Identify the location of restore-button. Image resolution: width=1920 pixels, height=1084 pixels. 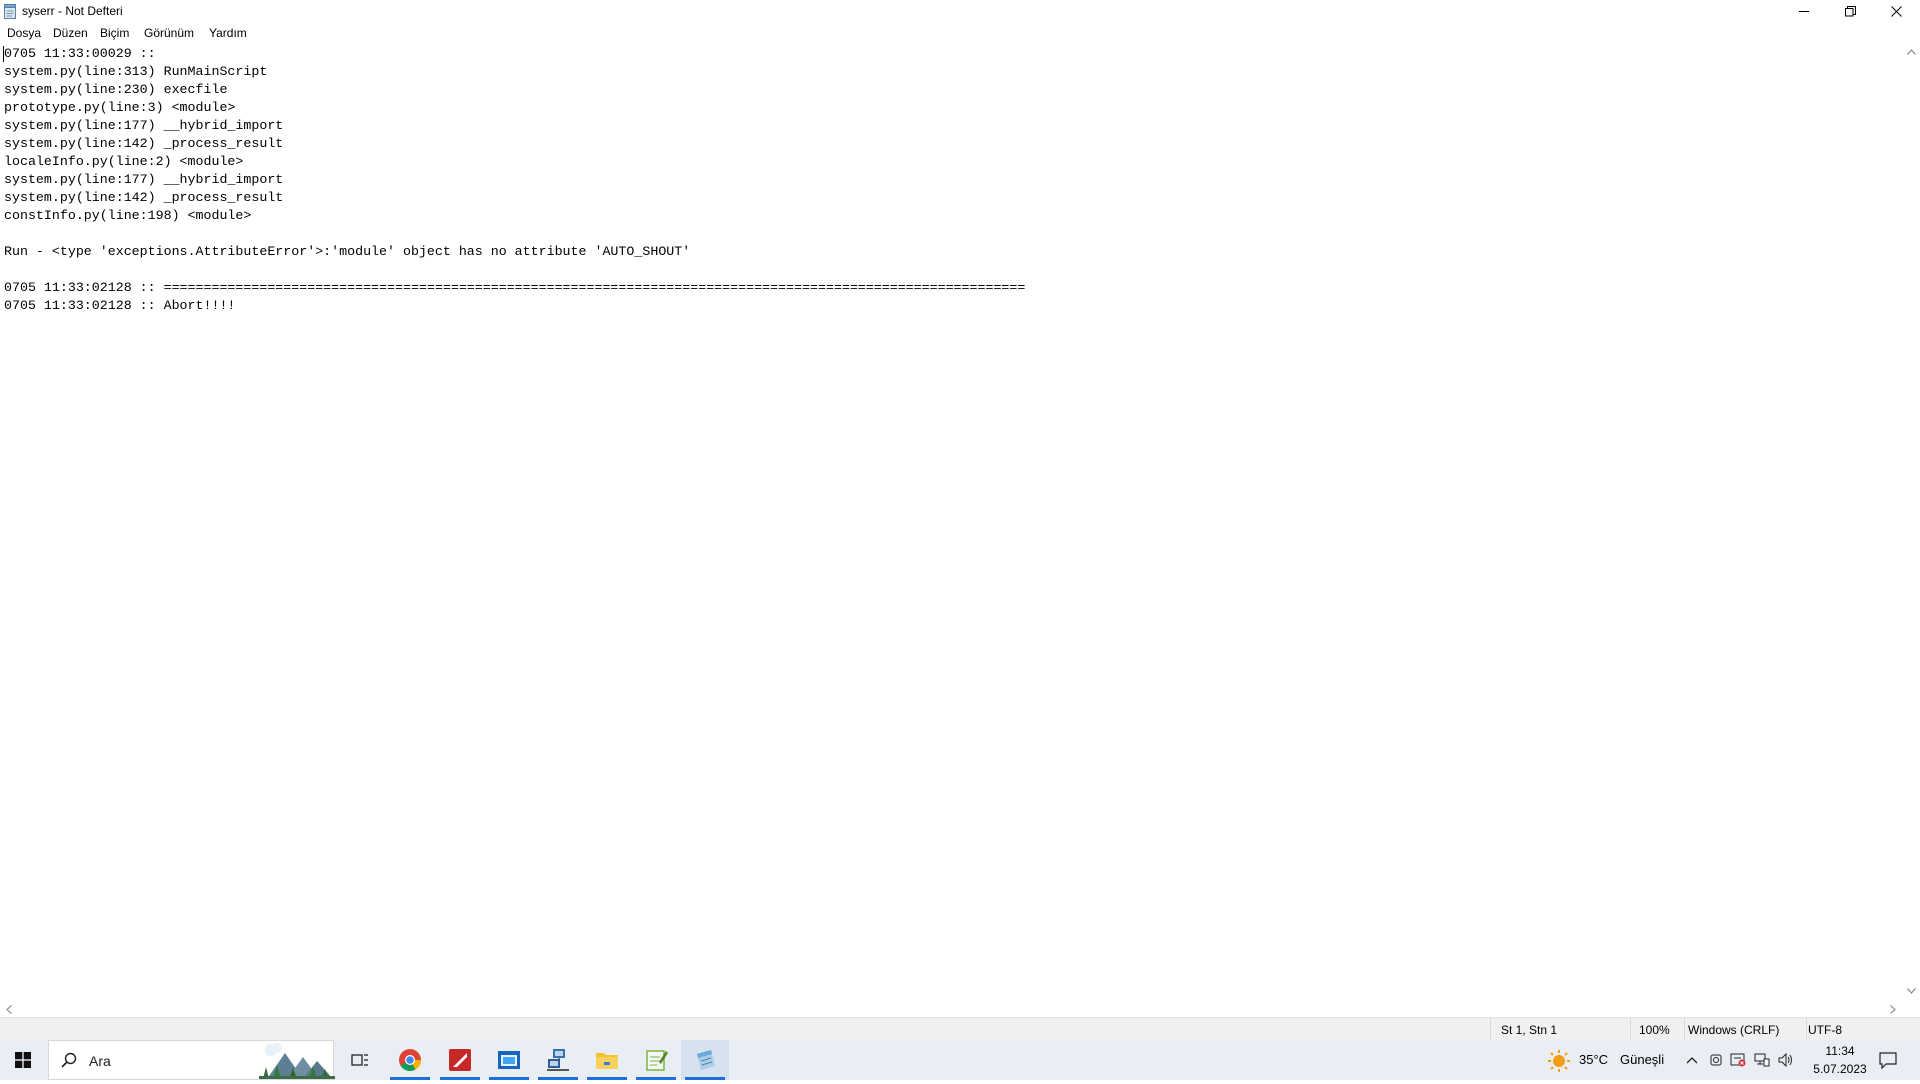
(1850, 11).